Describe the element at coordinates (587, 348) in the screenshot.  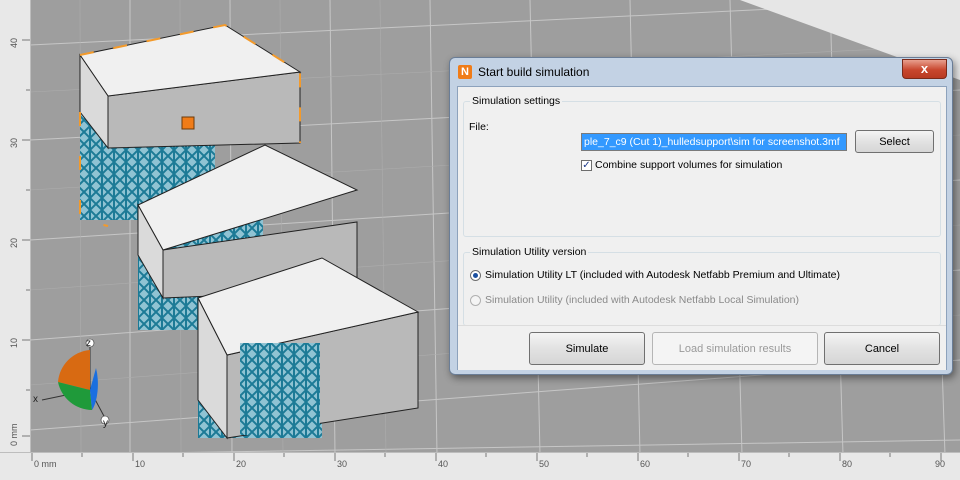
I see `simulate-button: Simulate` at that location.